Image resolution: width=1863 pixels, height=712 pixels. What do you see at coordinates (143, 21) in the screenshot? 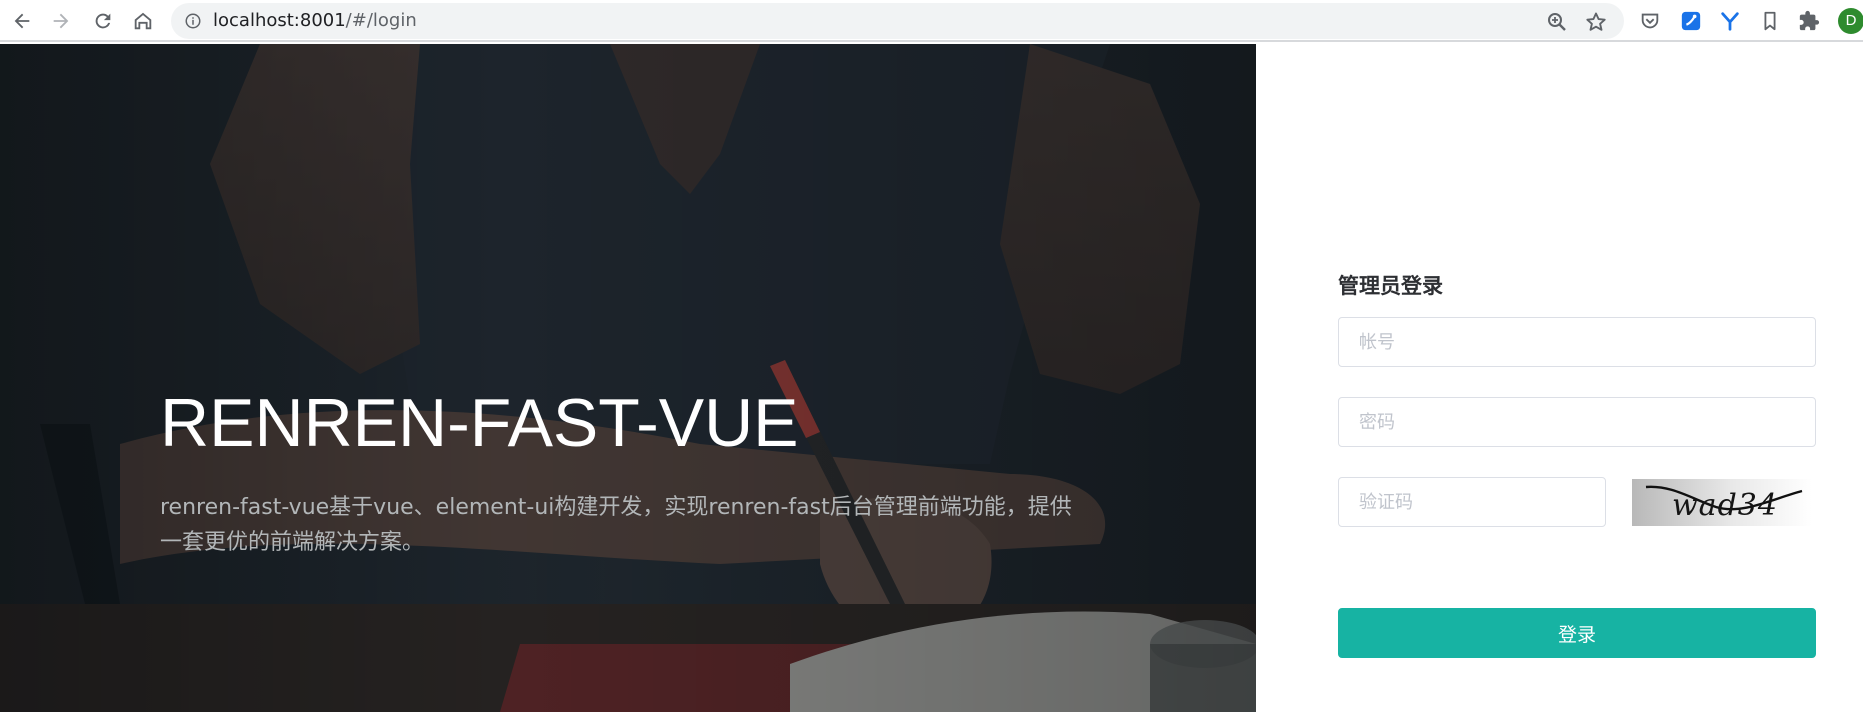
I see `home-icon` at bounding box center [143, 21].